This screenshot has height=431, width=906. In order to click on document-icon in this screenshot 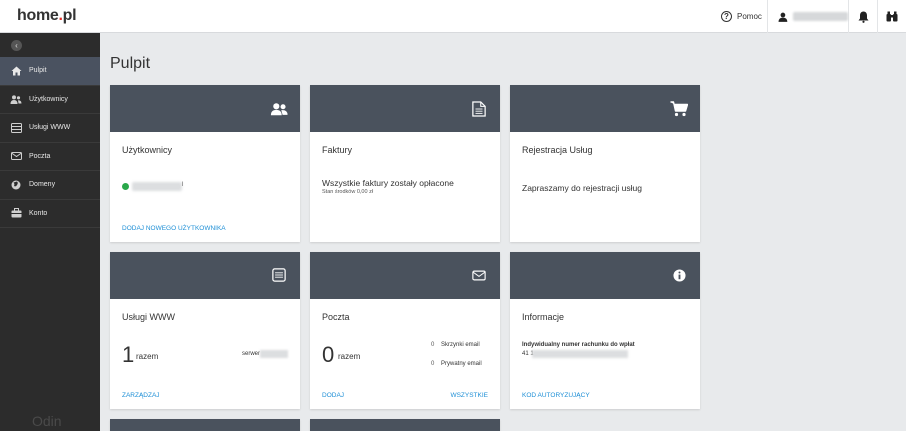, I will do `click(479, 109)`.